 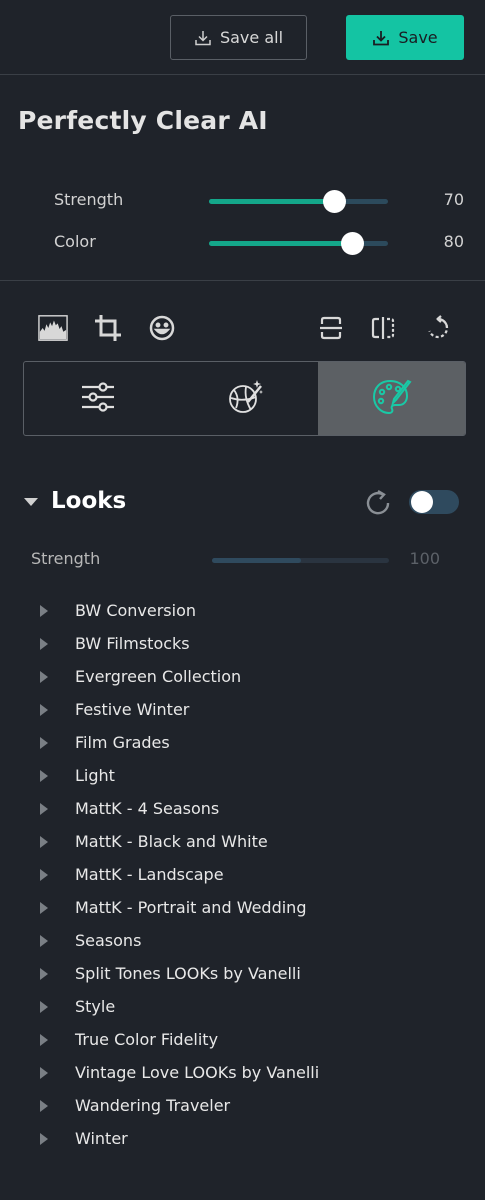 What do you see at coordinates (453, 241) in the screenshot?
I see `color-value: 80` at bounding box center [453, 241].